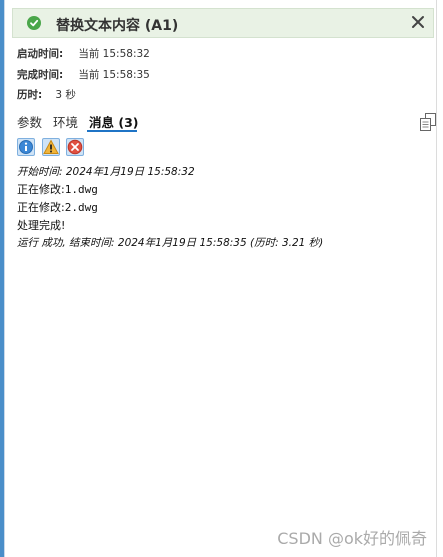 This screenshot has height=557, width=443. Describe the element at coordinates (352, 538) in the screenshot. I see `watermark: CSDN @ok好的佩奇` at that location.